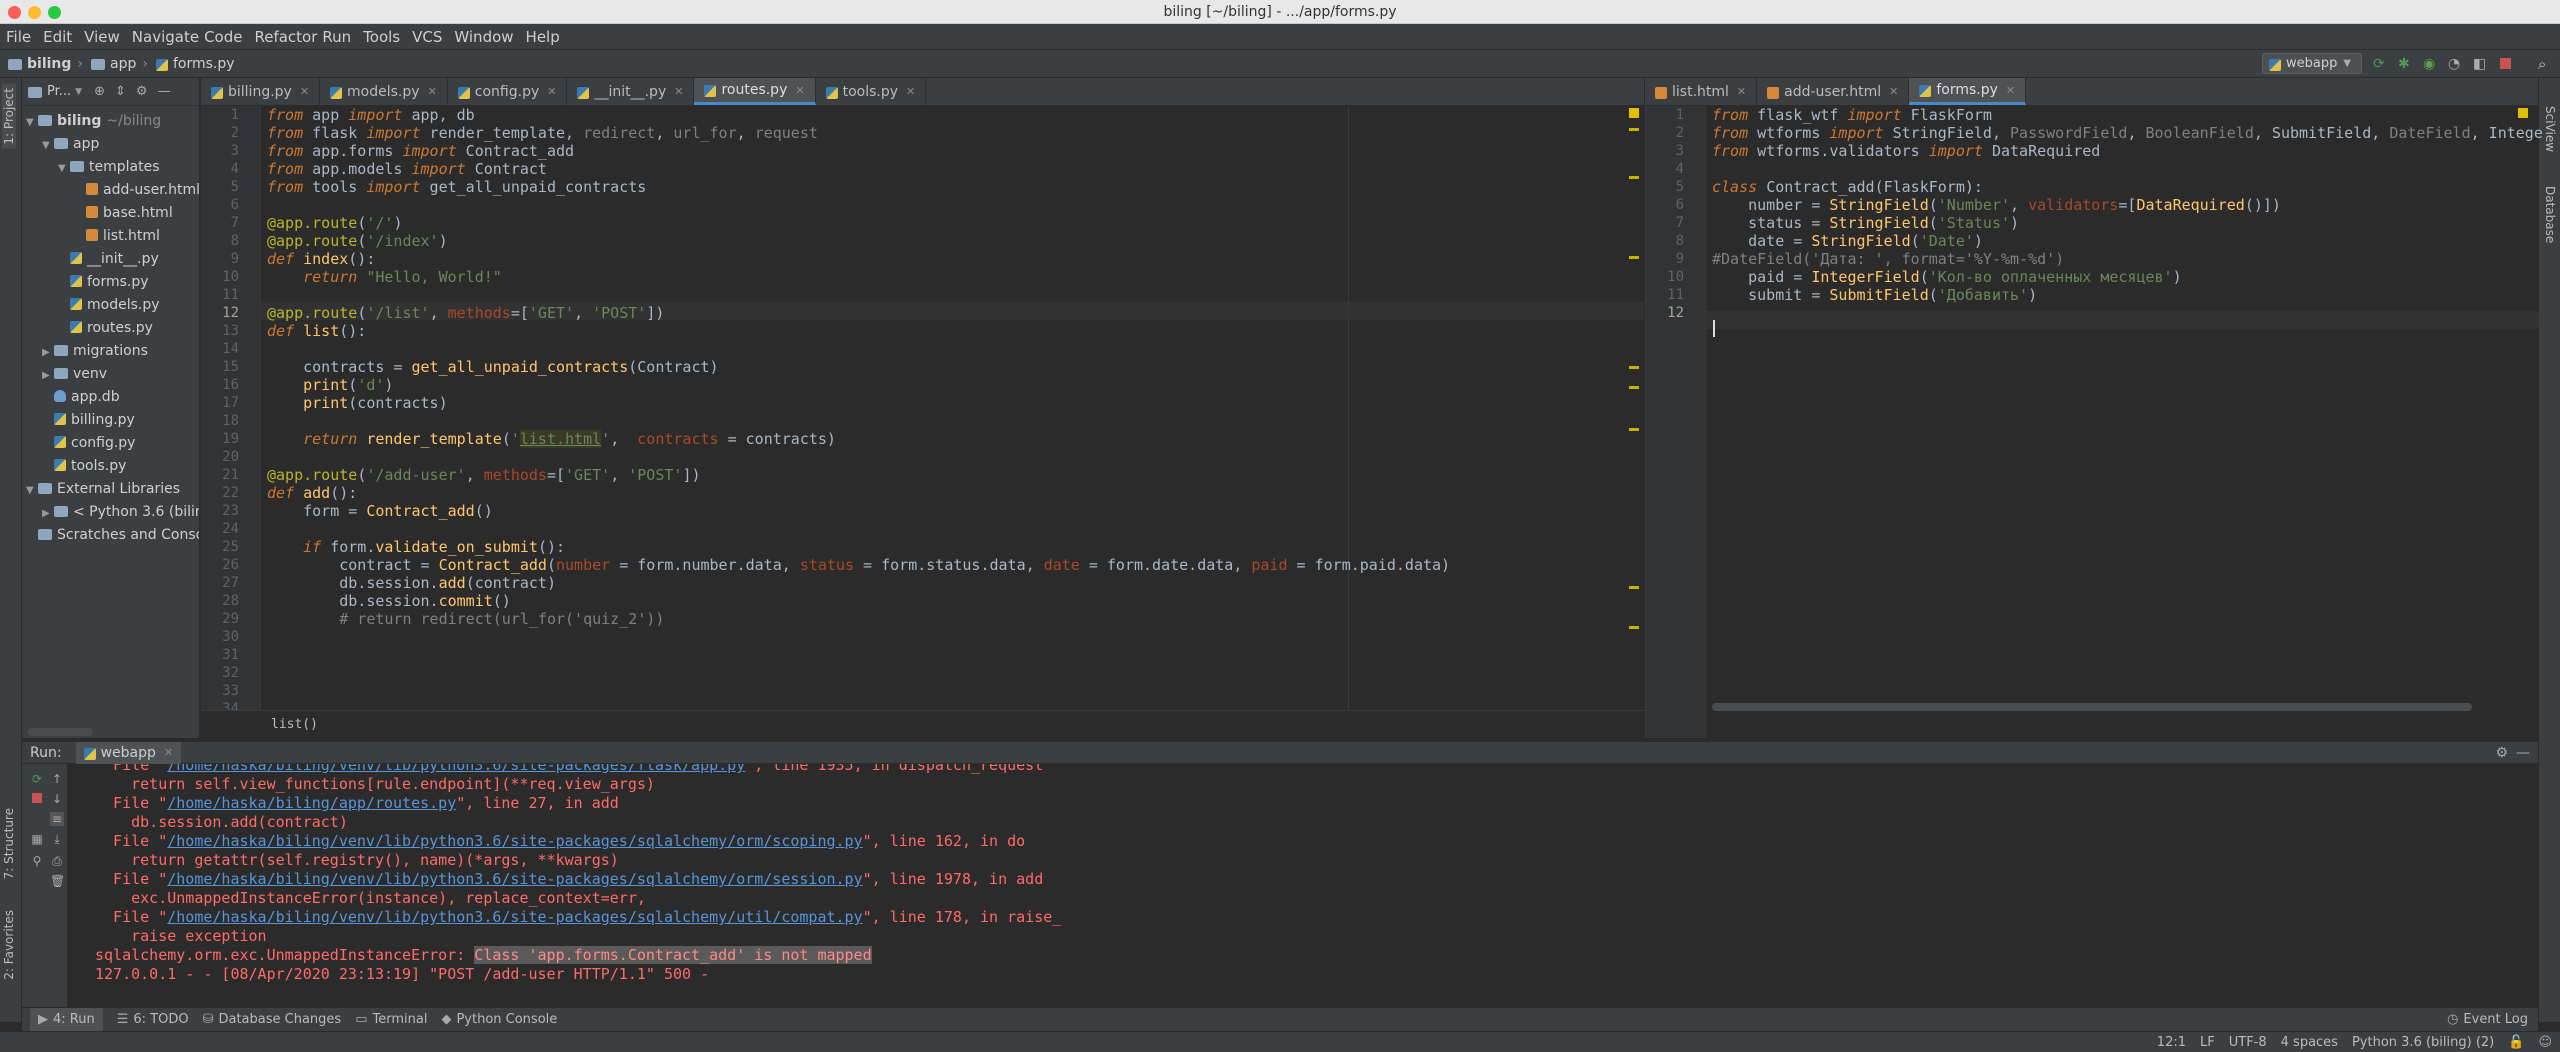 The width and height of the screenshot is (2560, 1052). What do you see at coordinates (34, 12) in the screenshot?
I see `minimize-window-button` at bounding box center [34, 12].